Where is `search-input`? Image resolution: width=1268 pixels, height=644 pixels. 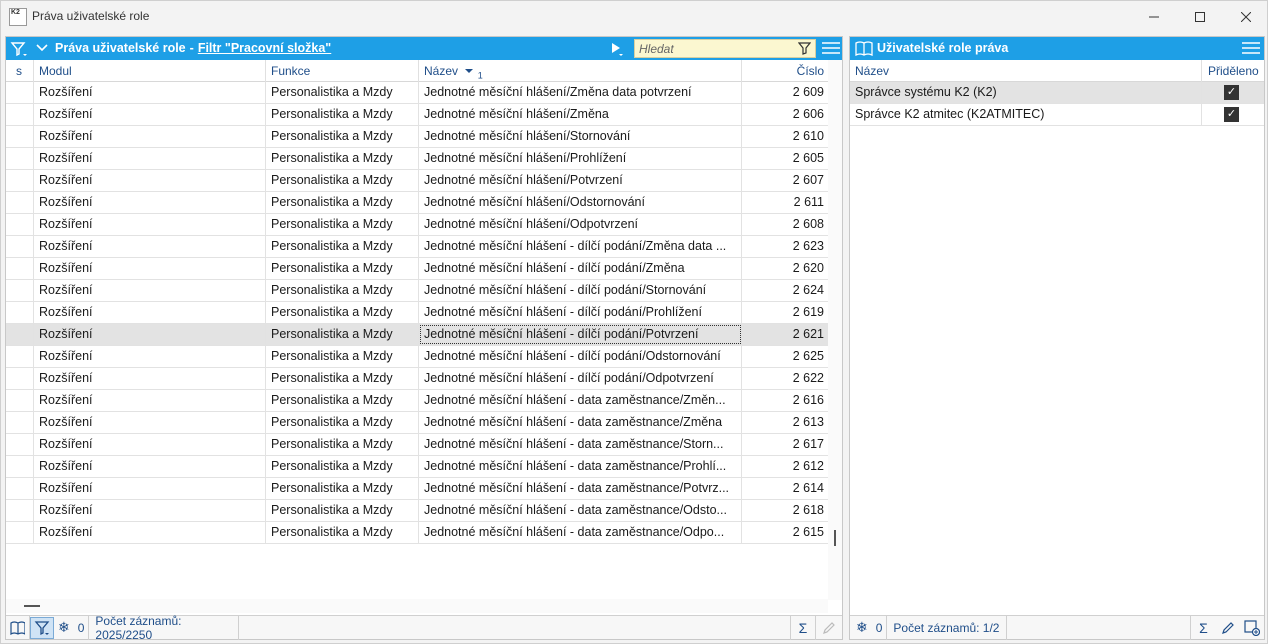 search-input is located at coordinates (715, 48).